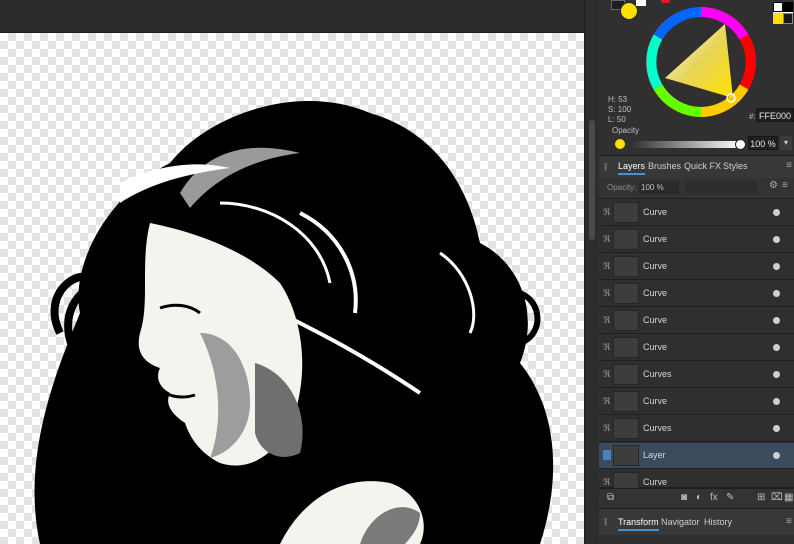 Image resolution: width=794 pixels, height=544 pixels. I want to click on hex-input: FFE000, so click(775, 115).